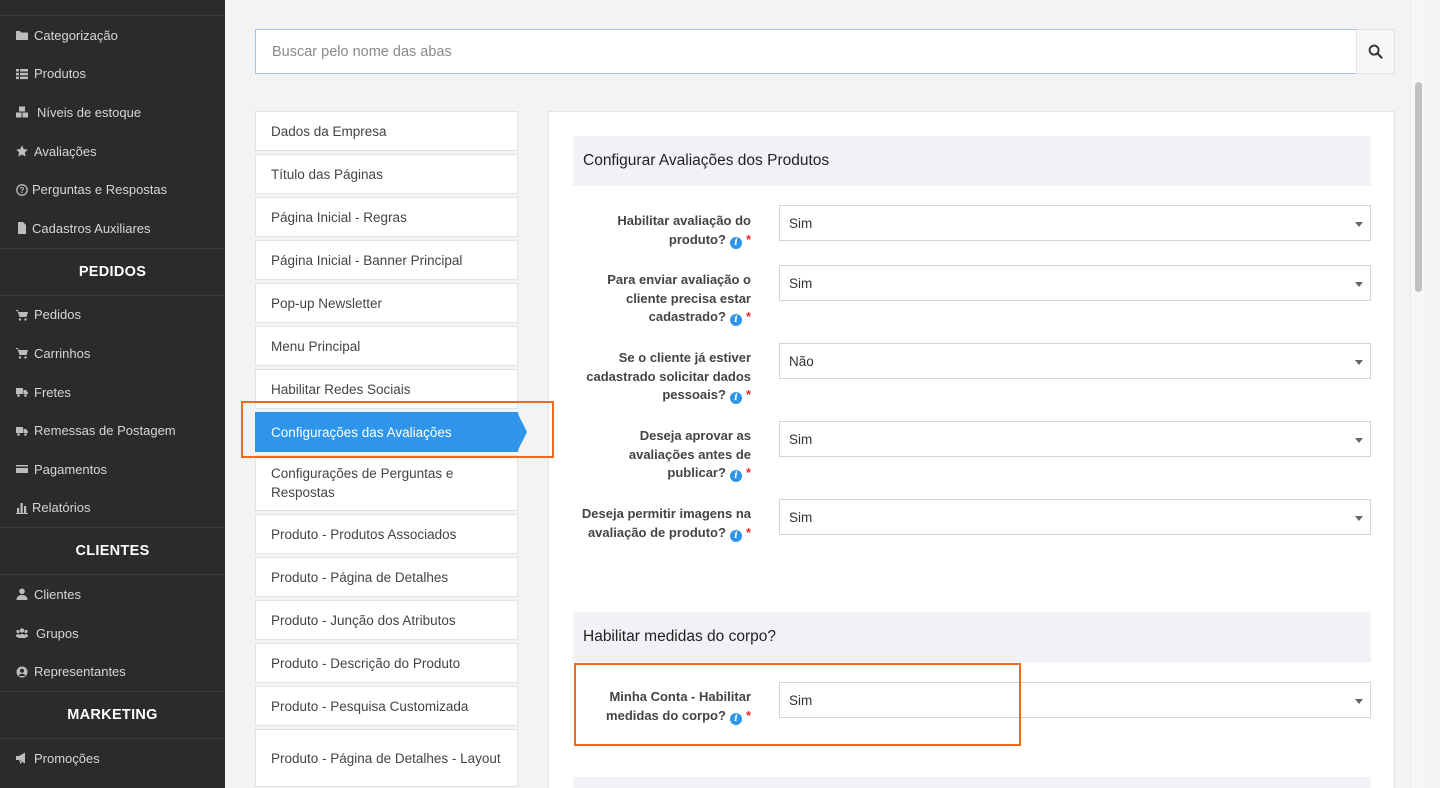 This screenshot has width=1440, height=788. What do you see at coordinates (22, 151) in the screenshot?
I see `star-icon` at bounding box center [22, 151].